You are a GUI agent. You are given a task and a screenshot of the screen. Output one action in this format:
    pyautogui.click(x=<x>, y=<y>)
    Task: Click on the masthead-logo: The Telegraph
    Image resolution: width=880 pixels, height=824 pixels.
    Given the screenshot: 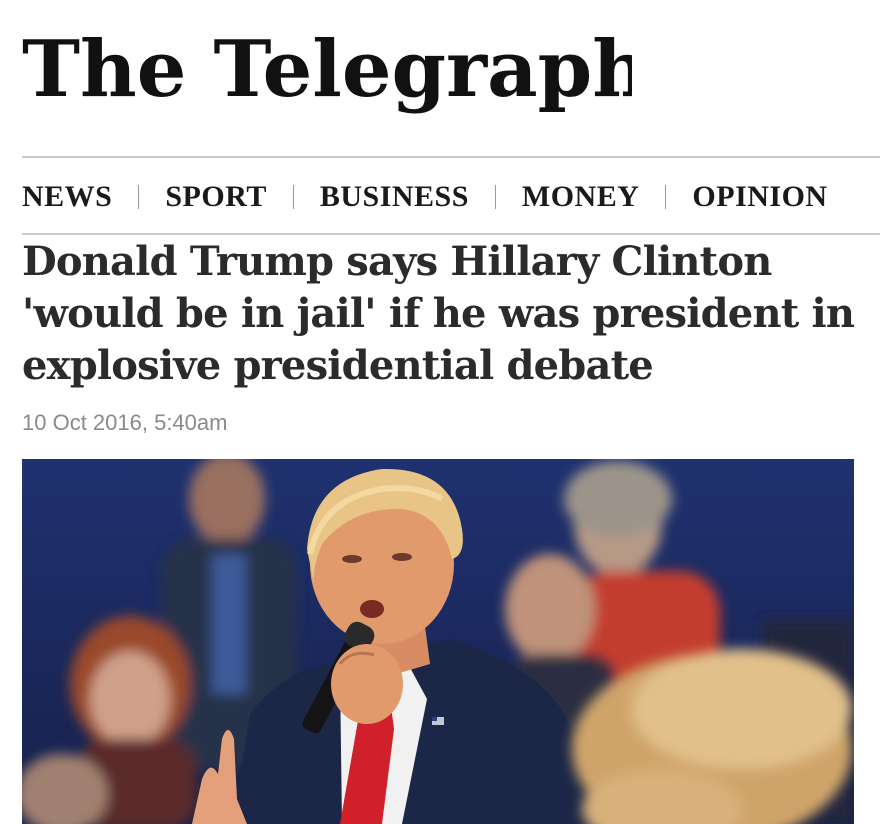 What is the action you would take?
    pyautogui.click(x=335, y=73)
    